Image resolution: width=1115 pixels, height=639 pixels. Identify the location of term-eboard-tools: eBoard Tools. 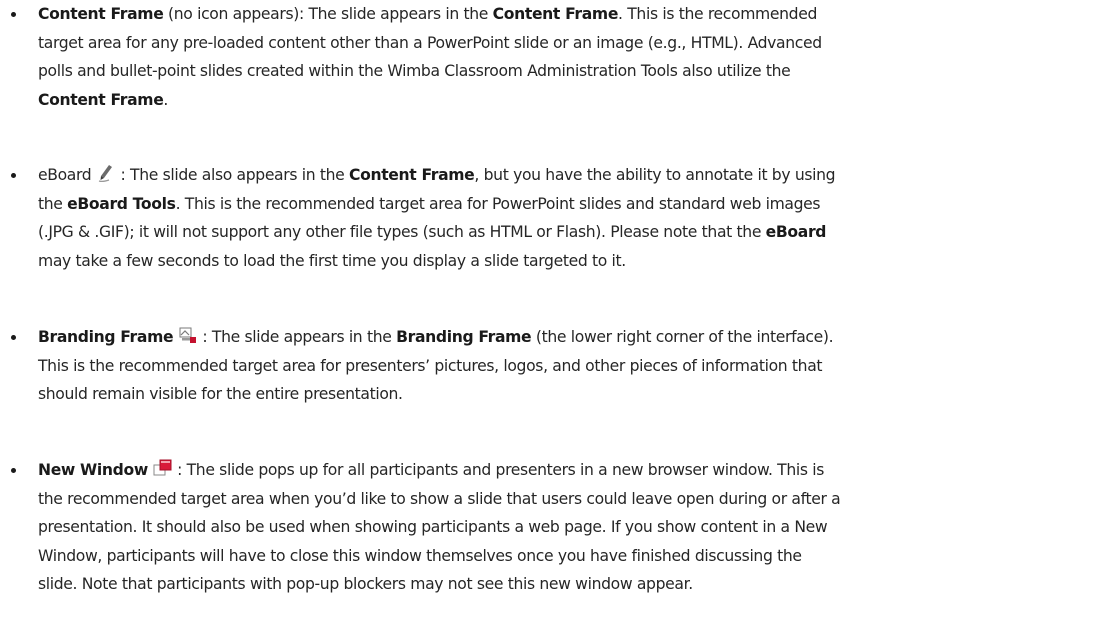
(121, 203).